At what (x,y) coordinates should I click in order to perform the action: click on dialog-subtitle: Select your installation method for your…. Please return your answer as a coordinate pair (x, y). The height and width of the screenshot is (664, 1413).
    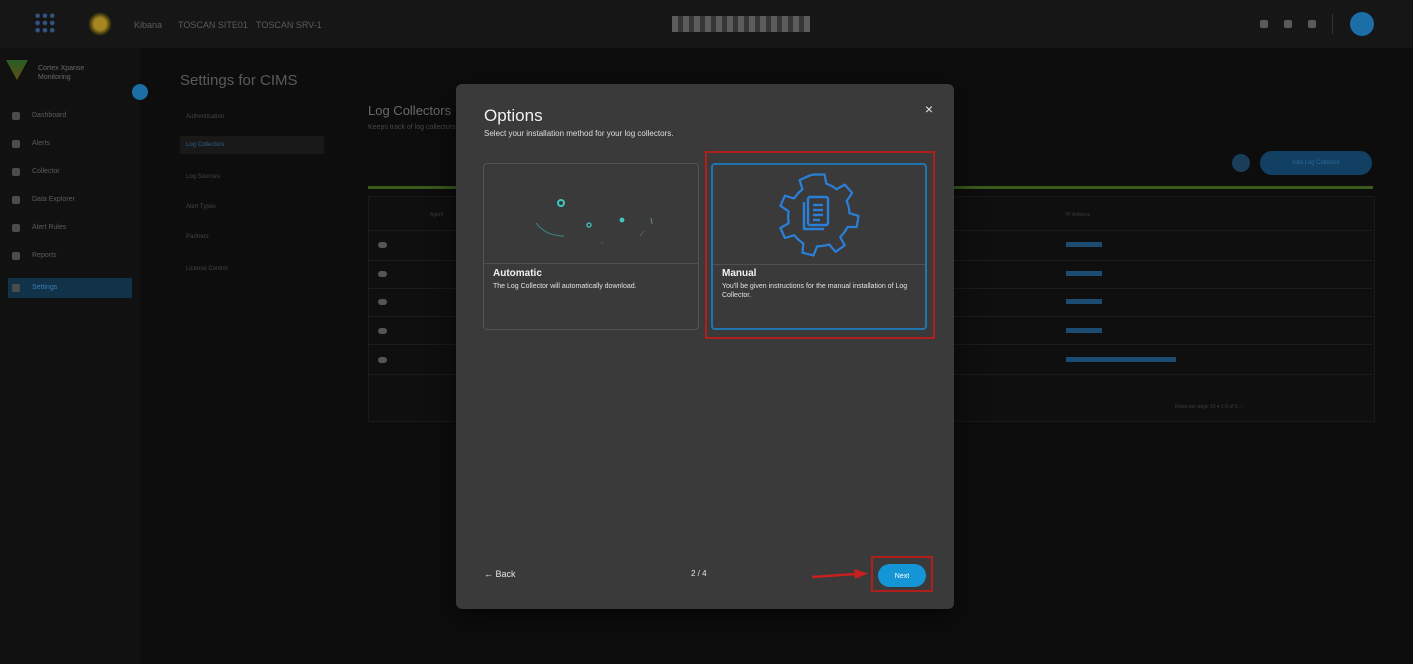
    Looking at the image, I should click on (579, 133).